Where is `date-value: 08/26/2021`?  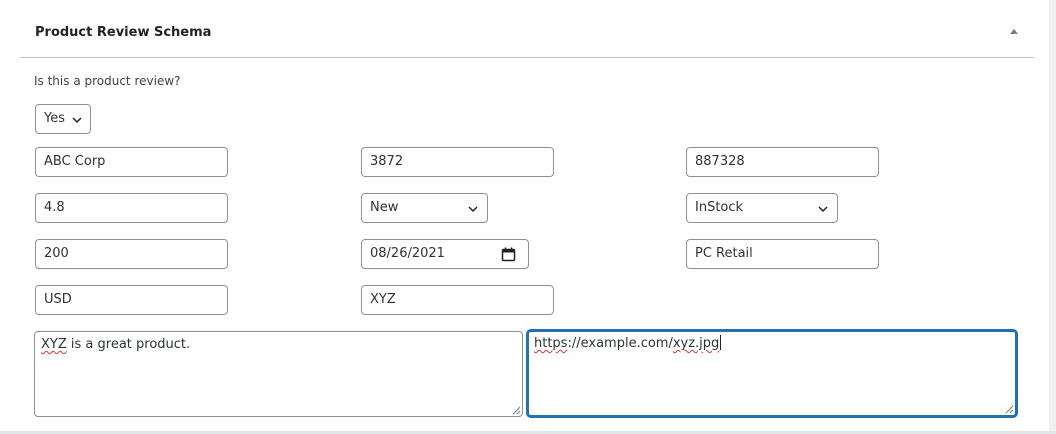
date-value: 08/26/2021 is located at coordinates (407, 253).